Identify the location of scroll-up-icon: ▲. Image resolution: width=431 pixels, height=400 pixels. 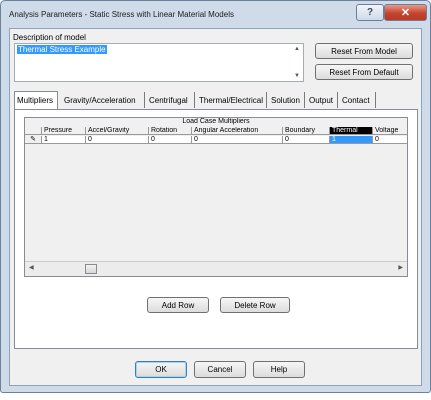
(297, 49).